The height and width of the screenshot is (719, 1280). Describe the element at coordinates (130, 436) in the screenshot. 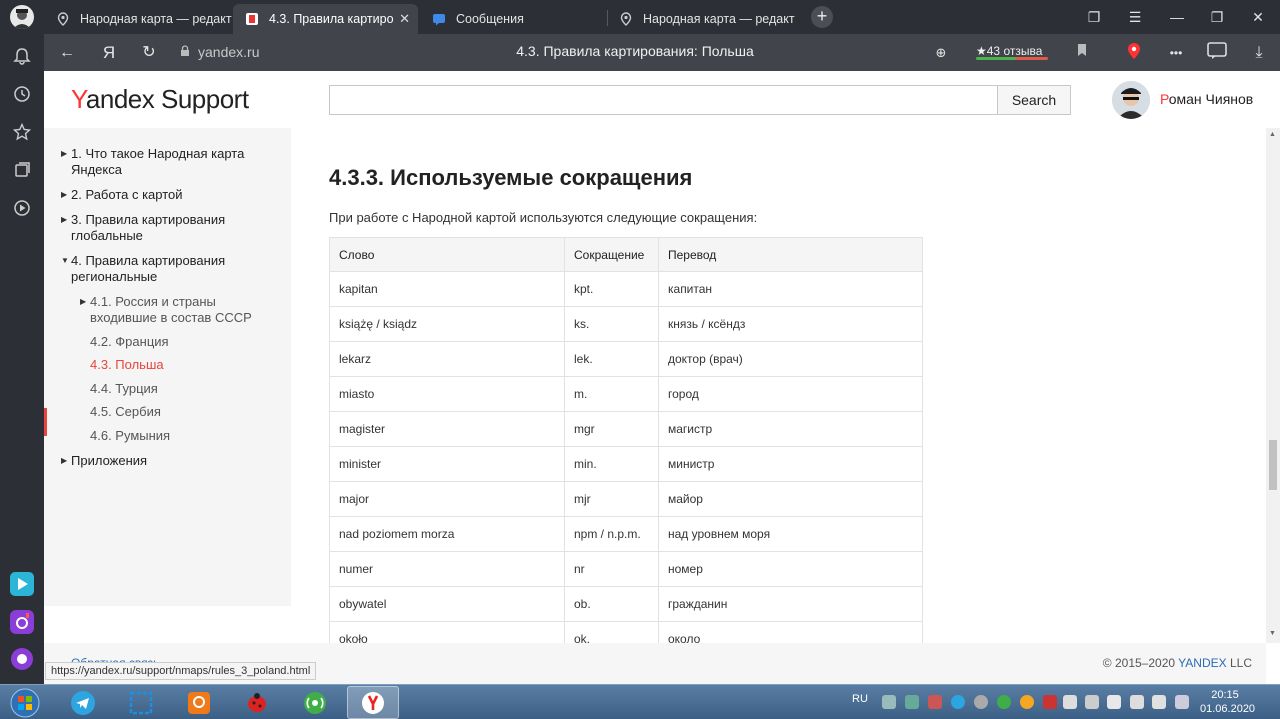

I see `nav-item-romania: 4.6. Румыния` at that location.